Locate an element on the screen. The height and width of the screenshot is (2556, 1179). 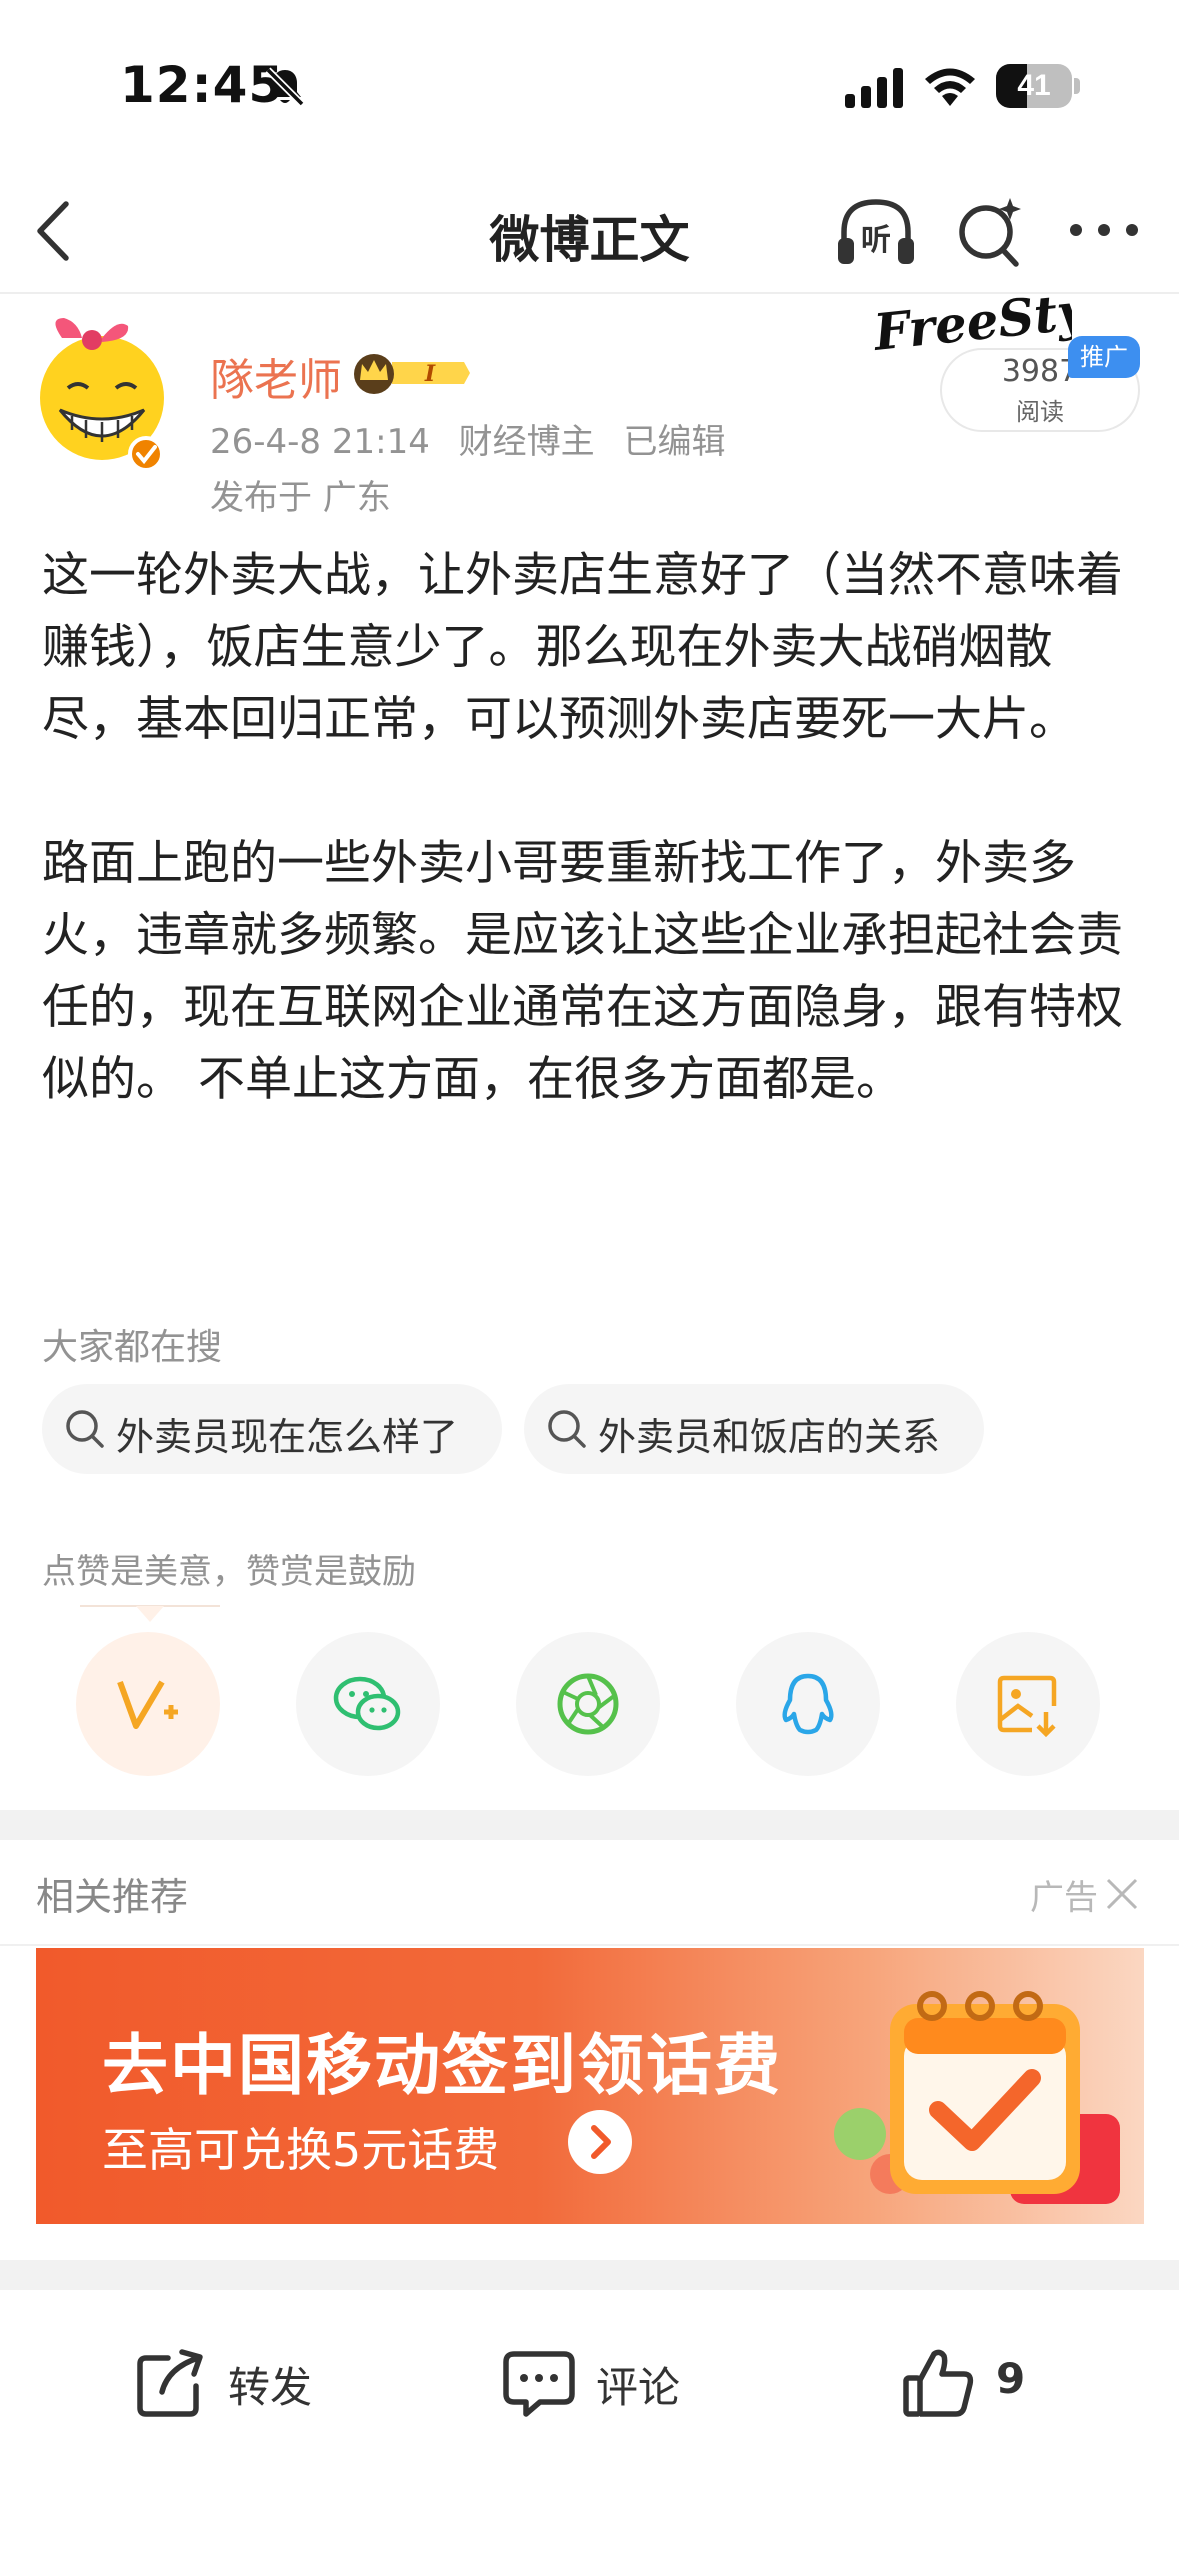
like-count: 9 is located at coordinates (1011, 2378).